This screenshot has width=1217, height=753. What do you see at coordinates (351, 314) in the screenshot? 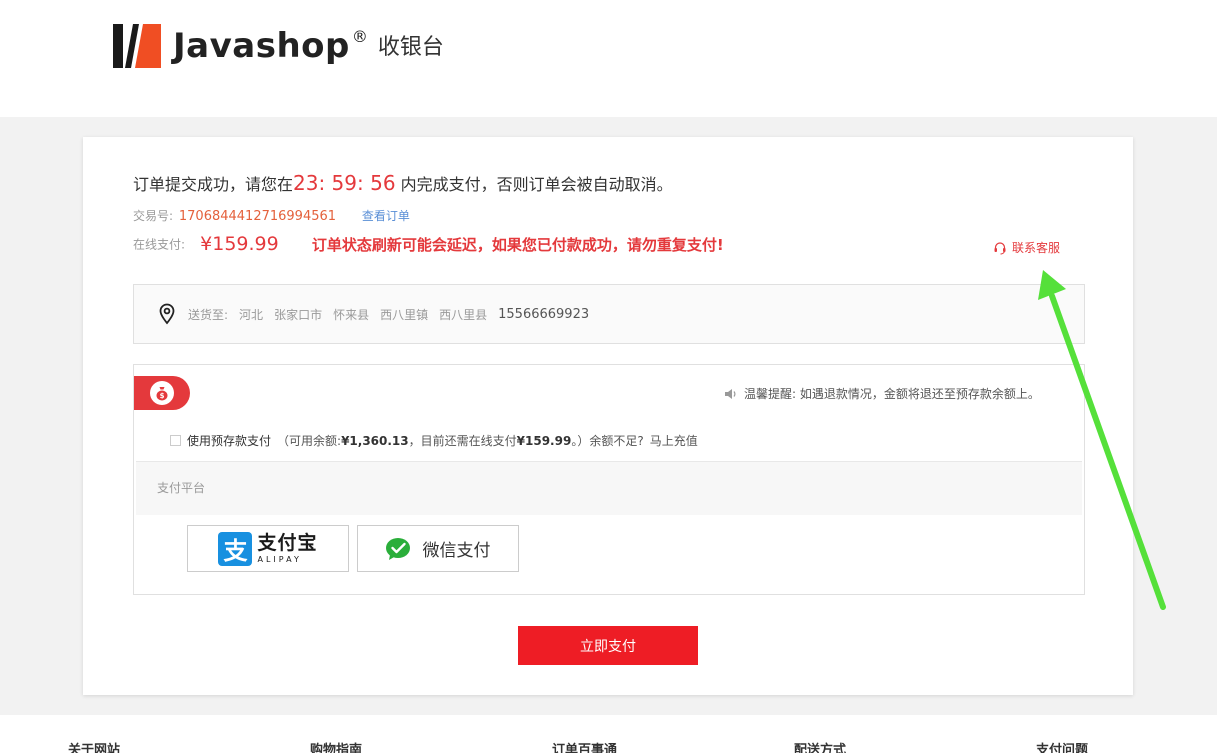
I see `address-county: 怀来县` at bounding box center [351, 314].